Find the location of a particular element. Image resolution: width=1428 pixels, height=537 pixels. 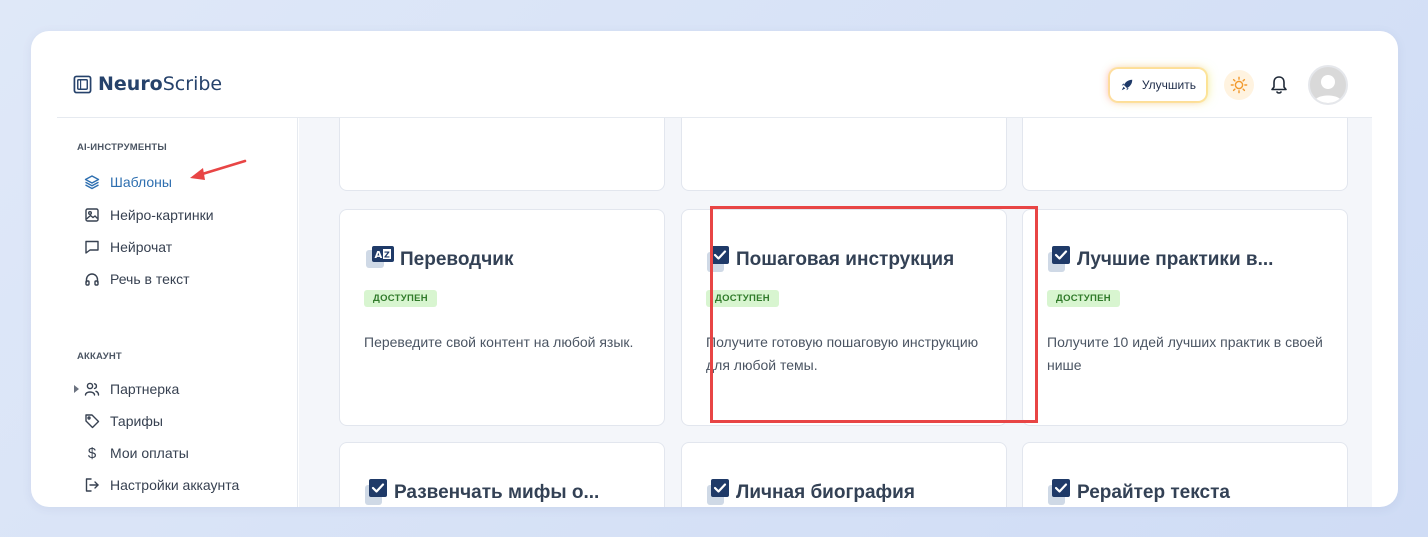

card-title: Переводчик is located at coordinates (457, 259).